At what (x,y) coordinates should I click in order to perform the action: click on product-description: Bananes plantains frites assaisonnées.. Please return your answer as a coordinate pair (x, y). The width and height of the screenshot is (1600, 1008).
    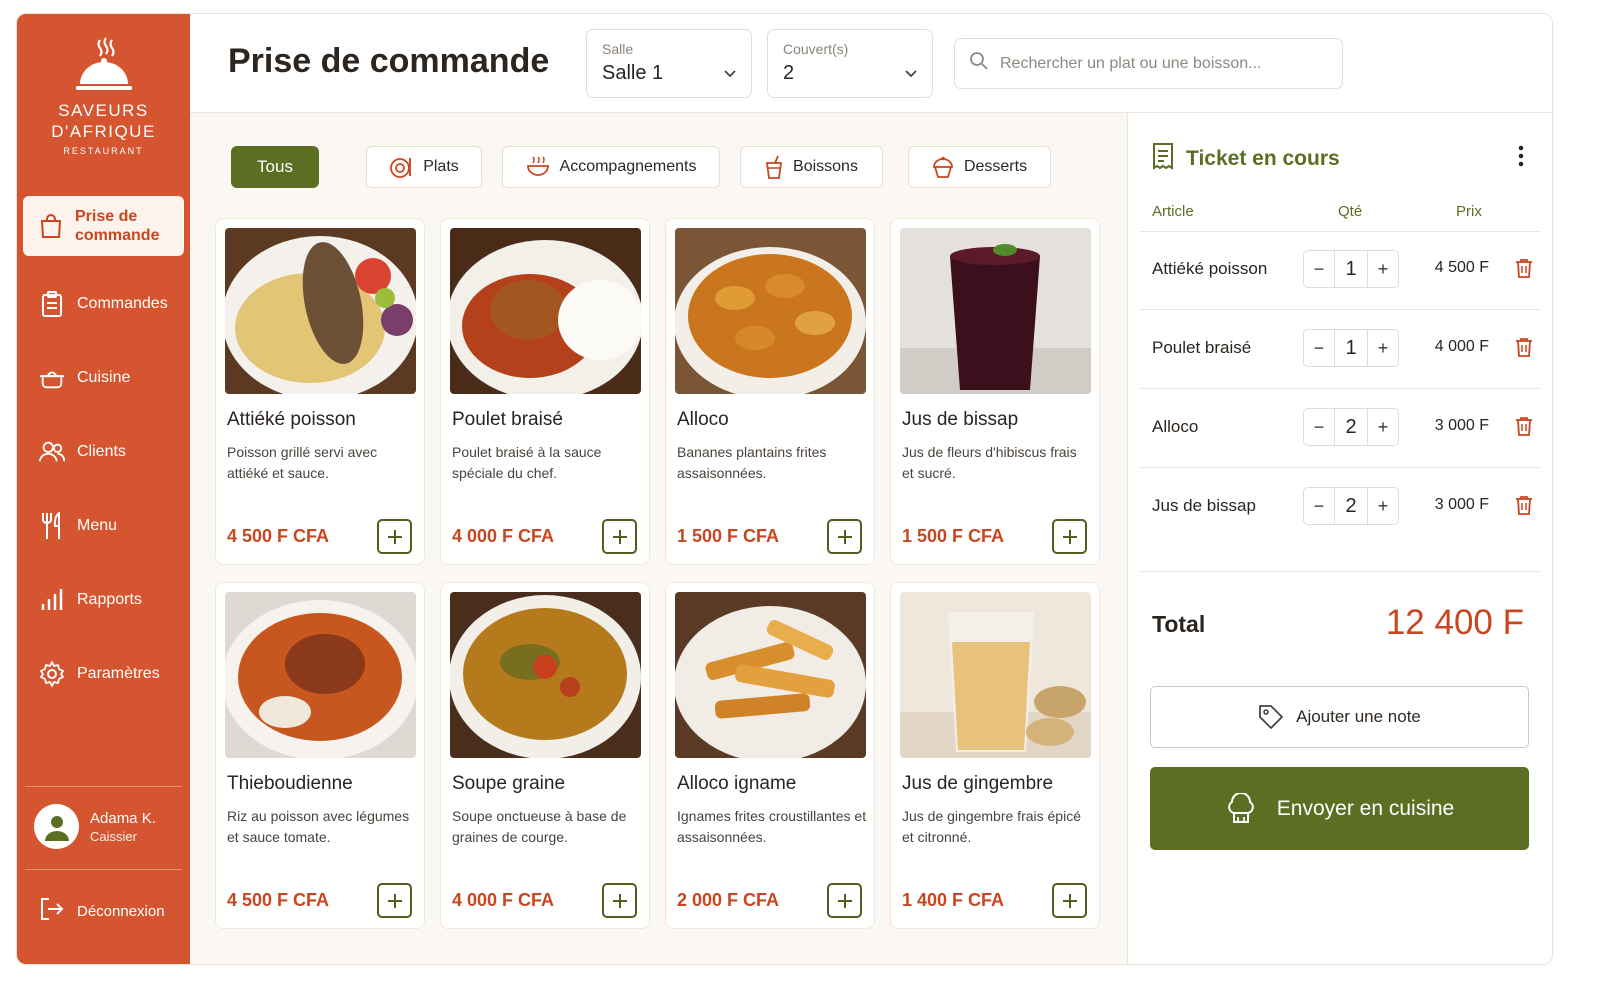
    Looking at the image, I should click on (752, 462).